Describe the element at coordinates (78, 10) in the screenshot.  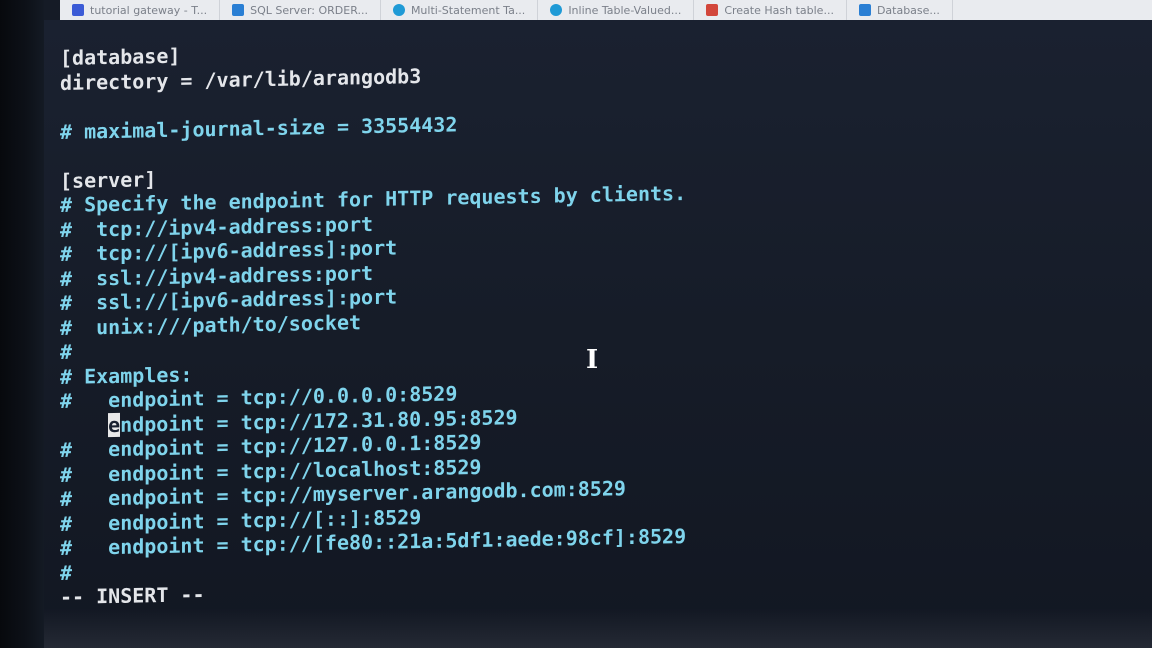
I see `tutorialgateway-icon` at that location.